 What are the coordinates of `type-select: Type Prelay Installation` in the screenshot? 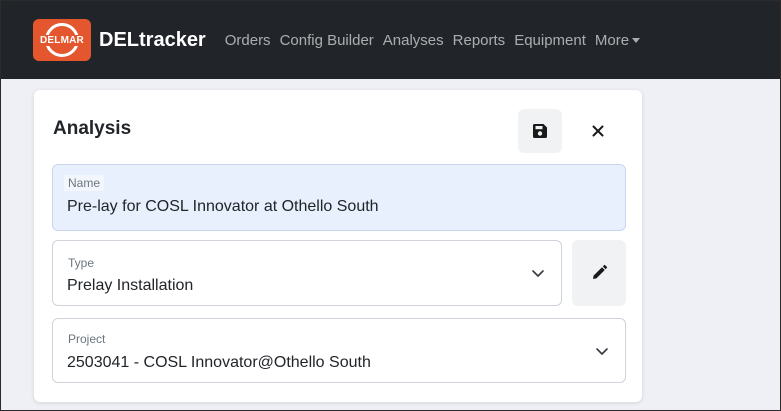 It's located at (307, 273).